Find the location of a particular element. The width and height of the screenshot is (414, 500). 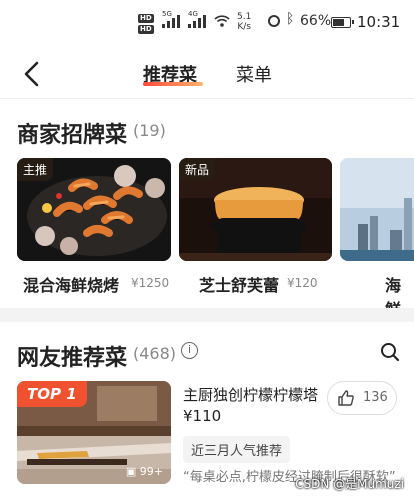

network-label-2: 4G is located at coordinates (193, 14).